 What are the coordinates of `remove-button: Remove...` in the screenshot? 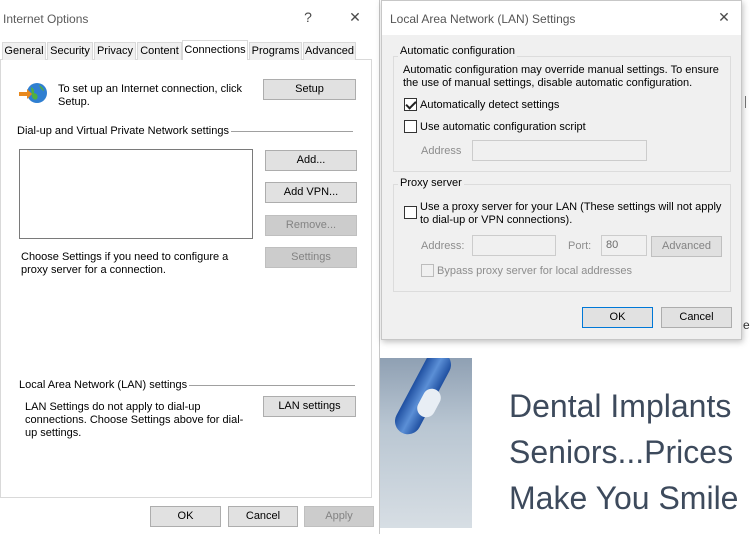 It's located at (311, 225).